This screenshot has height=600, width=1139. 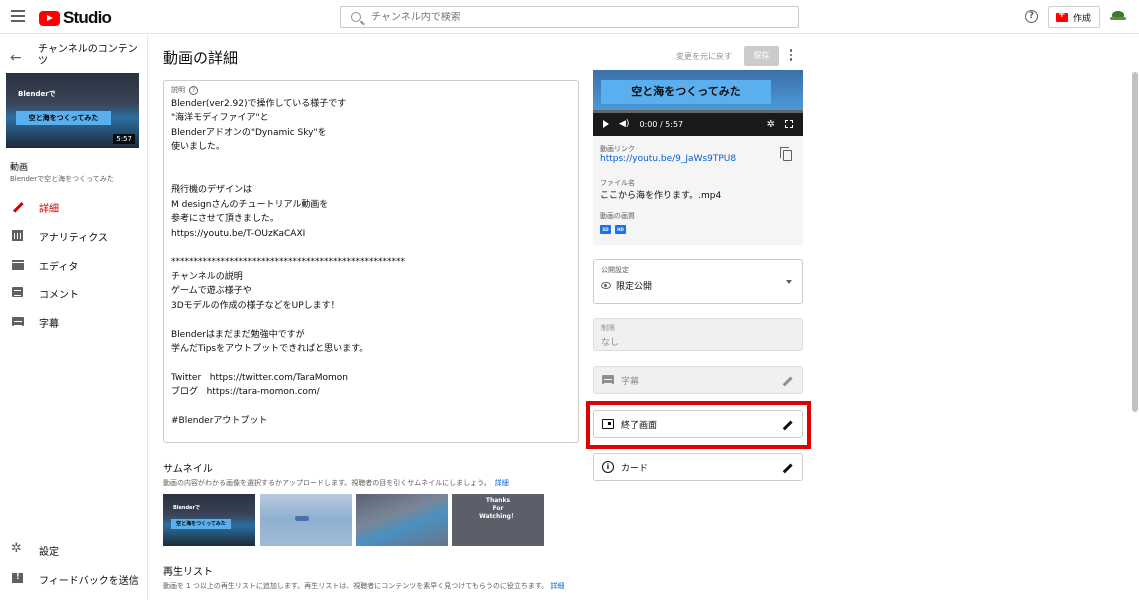 What do you see at coordinates (698, 111) in the screenshot?
I see `video-progress-bar` at bounding box center [698, 111].